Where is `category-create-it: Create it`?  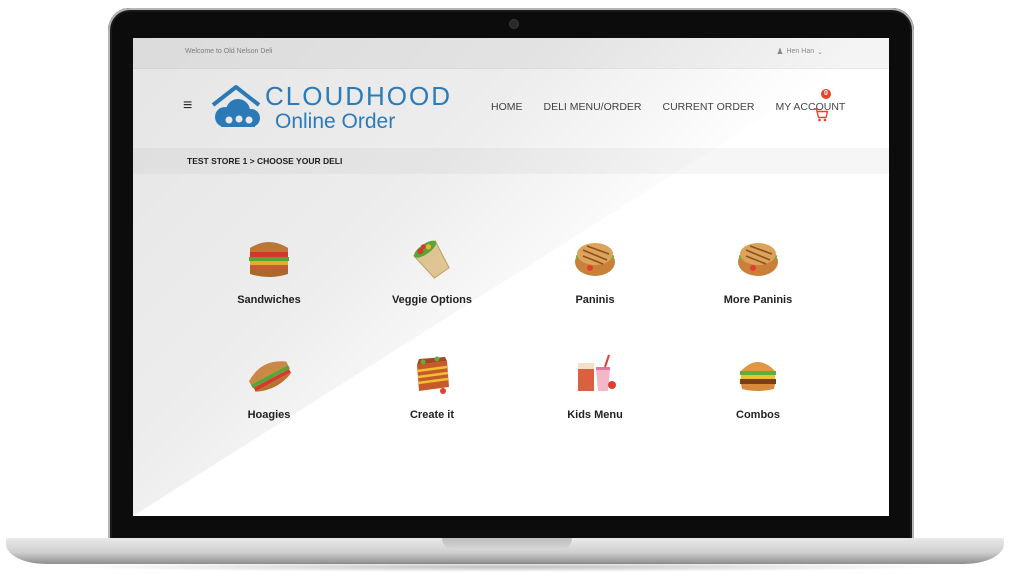 category-create-it: Create it is located at coordinates (432, 385).